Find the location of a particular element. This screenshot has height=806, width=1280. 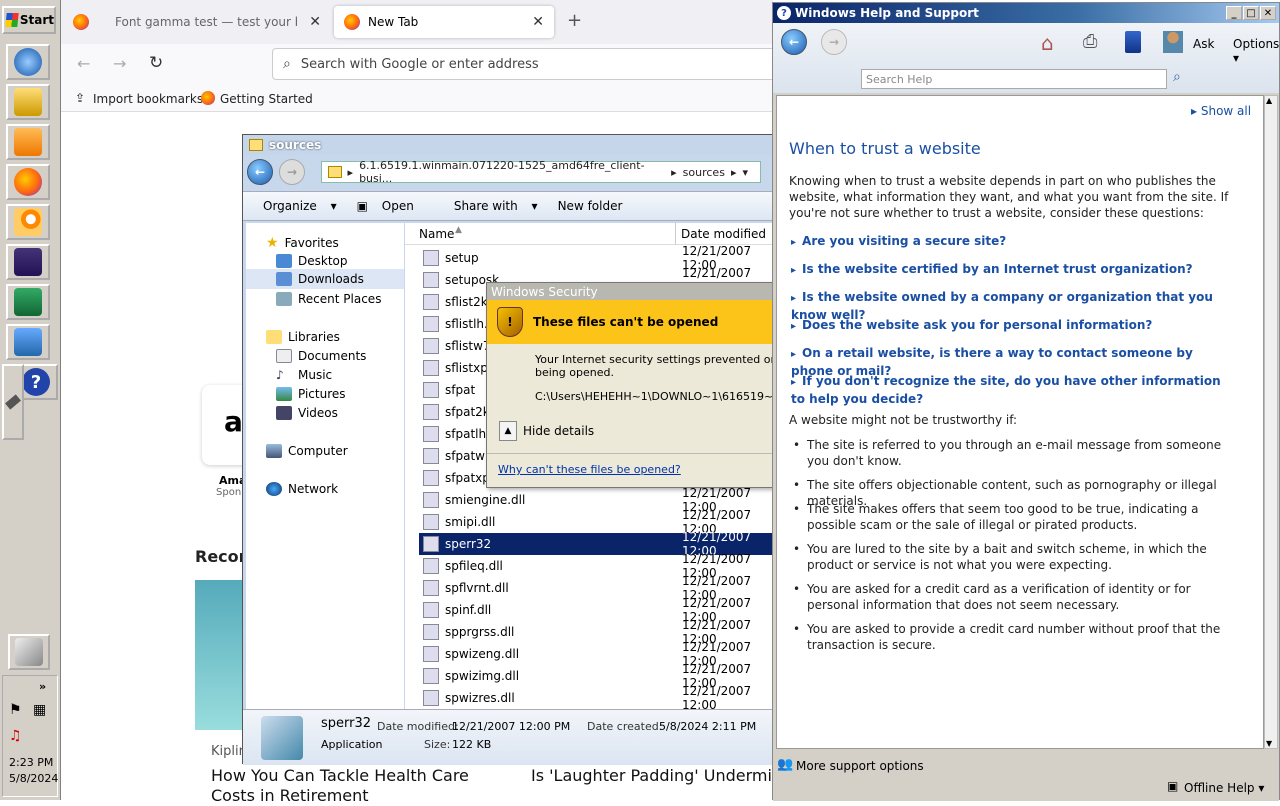

more-support-link: More support options is located at coordinates (860, 766).